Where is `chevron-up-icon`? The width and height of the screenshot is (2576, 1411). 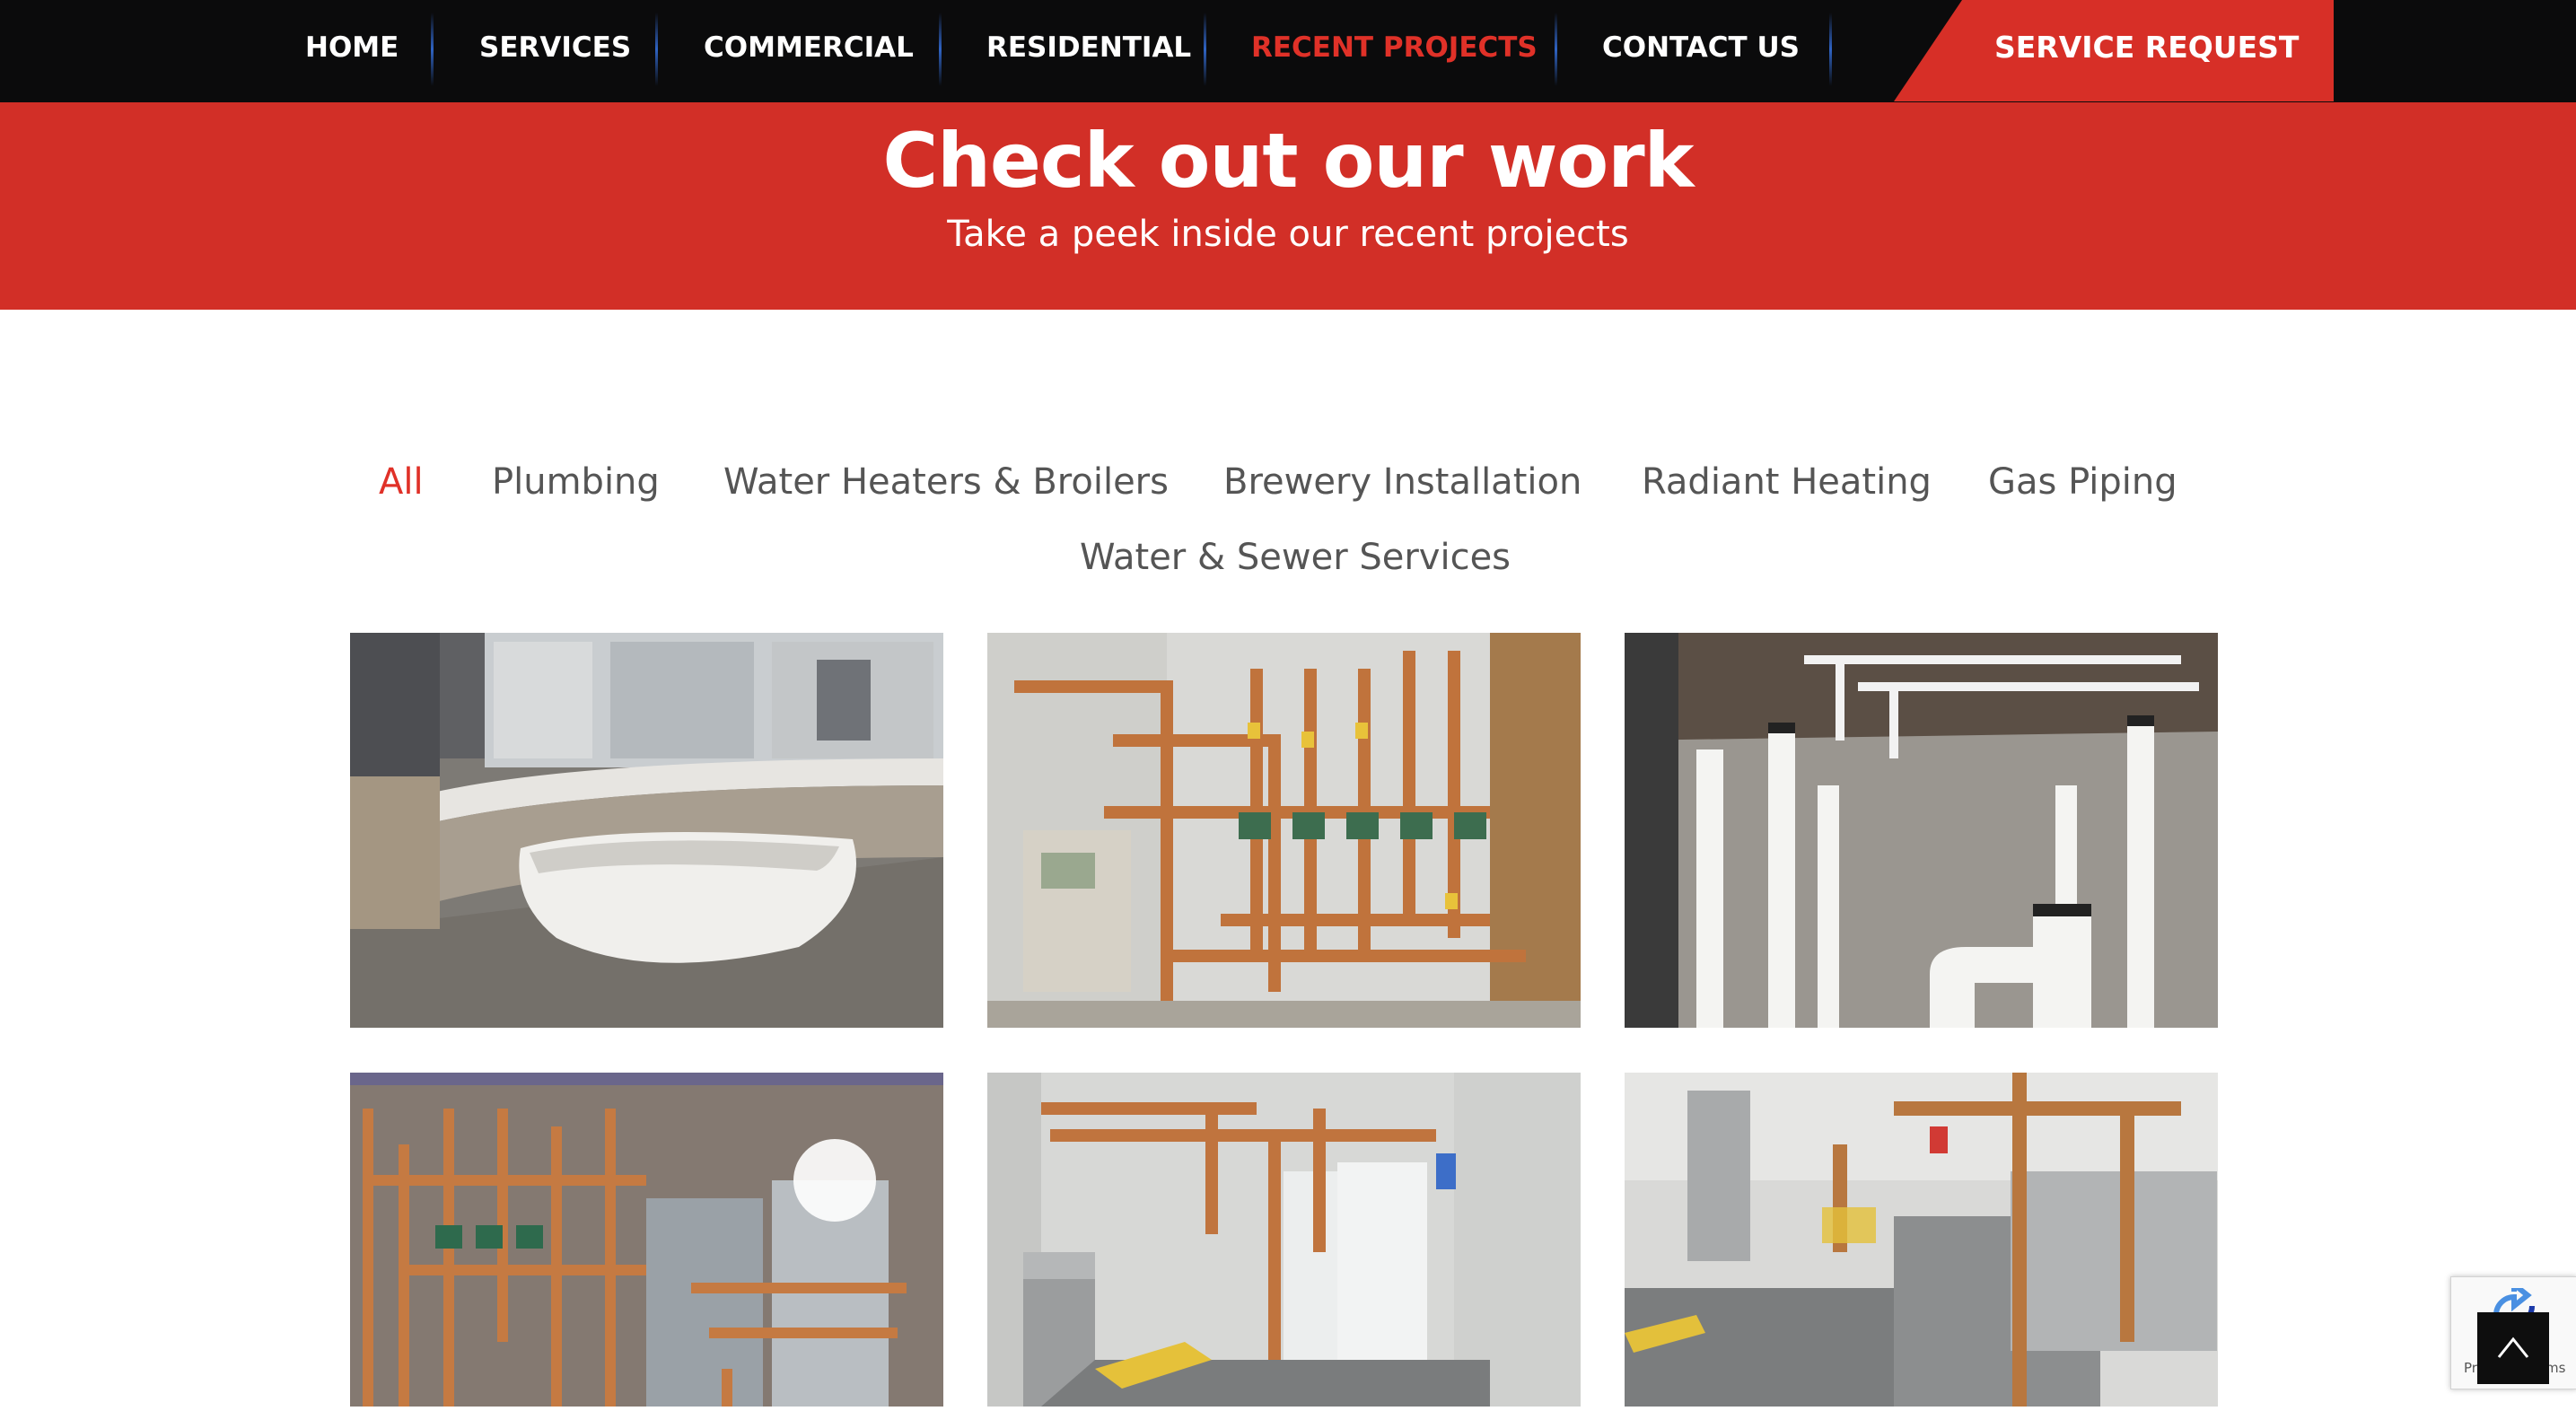 chevron-up-icon is located at coordinates (2513, 1348).